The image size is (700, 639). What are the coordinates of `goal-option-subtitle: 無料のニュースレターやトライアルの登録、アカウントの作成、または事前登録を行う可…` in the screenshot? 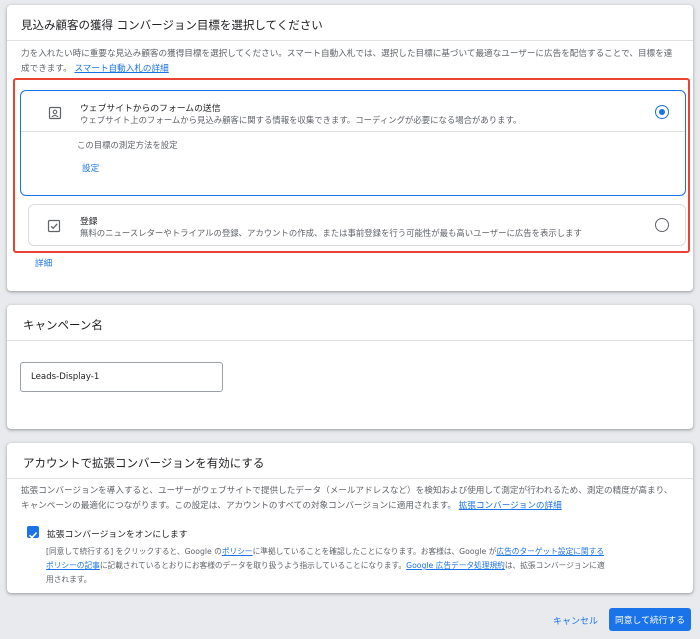 It's located at (331, 233).